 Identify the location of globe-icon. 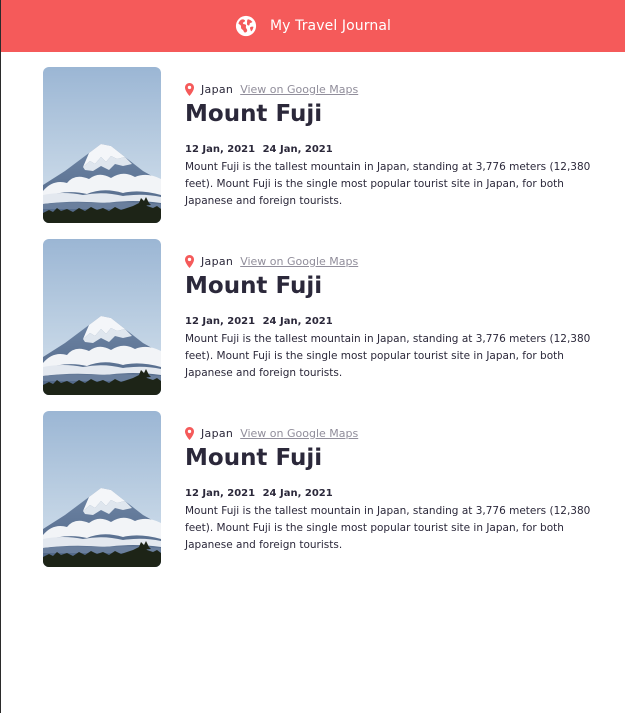
(246, 26).